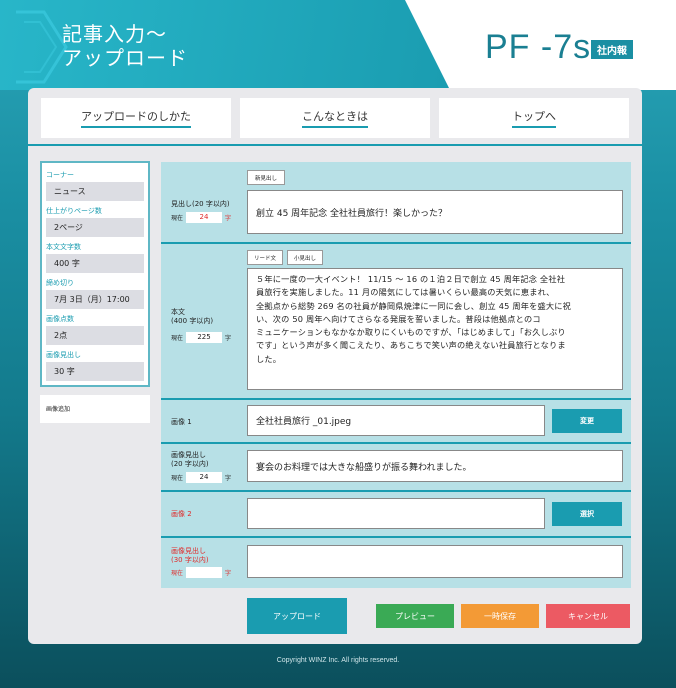 This screenshot has height=688, width=676. I want to click on caption1-label: 画像見出し (20 字以内), so click(190, 460).